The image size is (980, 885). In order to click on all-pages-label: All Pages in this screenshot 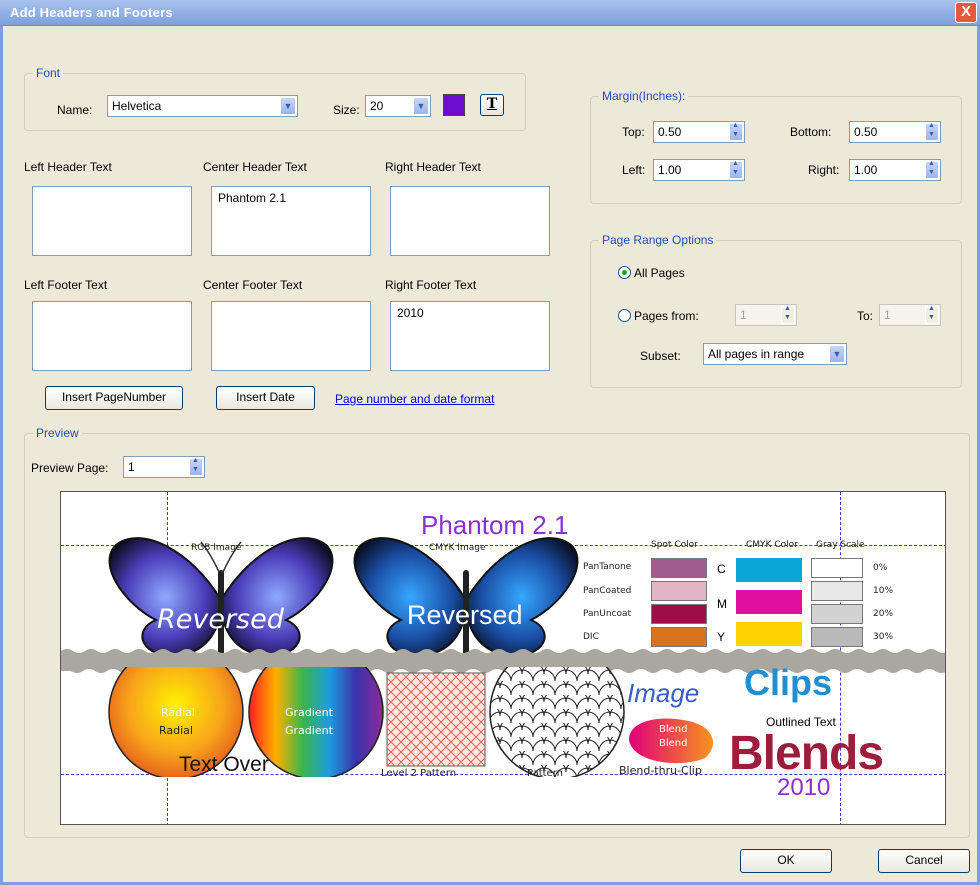, I will do `click(659, 273)`.